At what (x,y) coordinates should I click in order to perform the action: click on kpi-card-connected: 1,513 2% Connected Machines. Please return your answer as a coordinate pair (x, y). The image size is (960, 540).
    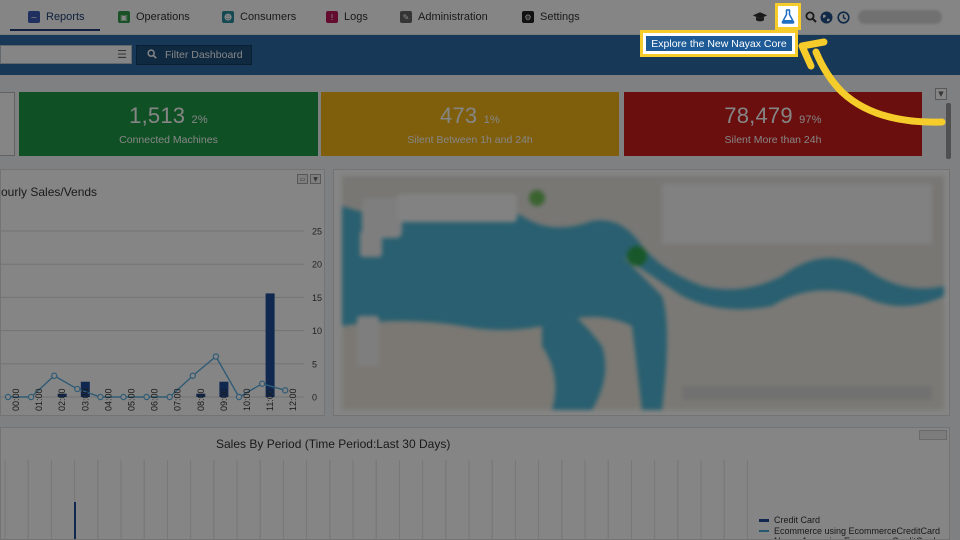
    Looking at the image, I should click on (168, 124).